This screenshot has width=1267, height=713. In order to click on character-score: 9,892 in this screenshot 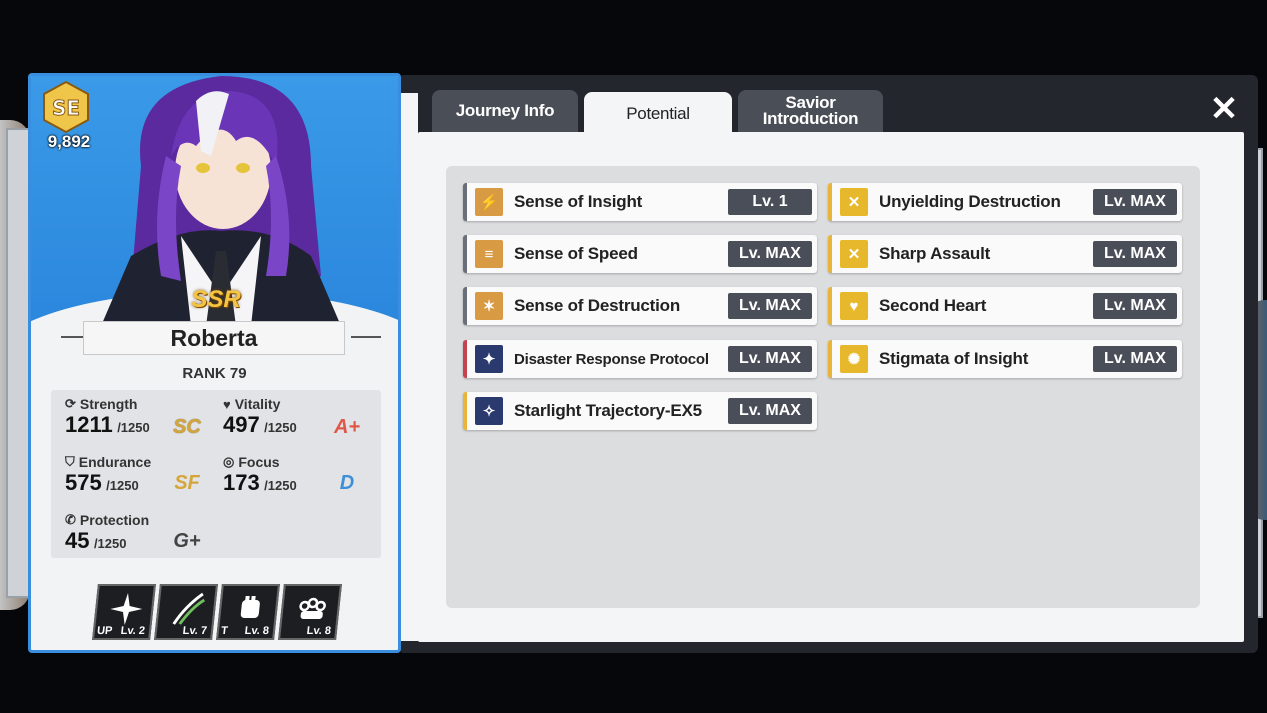, I will do `click(69, 141)`.